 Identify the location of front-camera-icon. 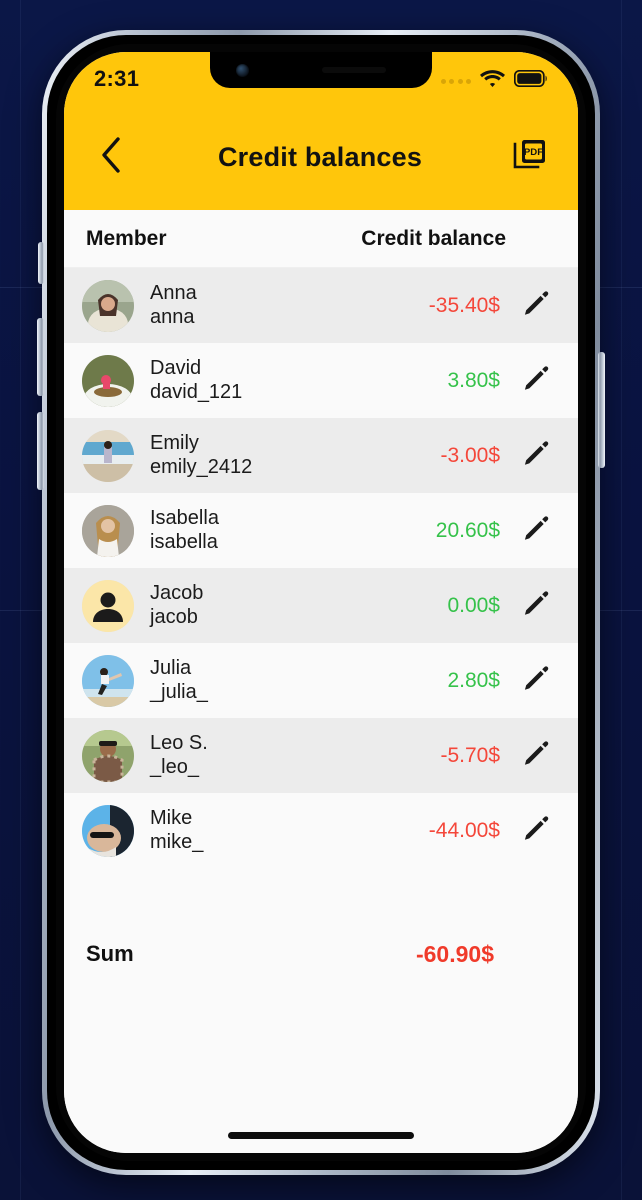
(242, 70).